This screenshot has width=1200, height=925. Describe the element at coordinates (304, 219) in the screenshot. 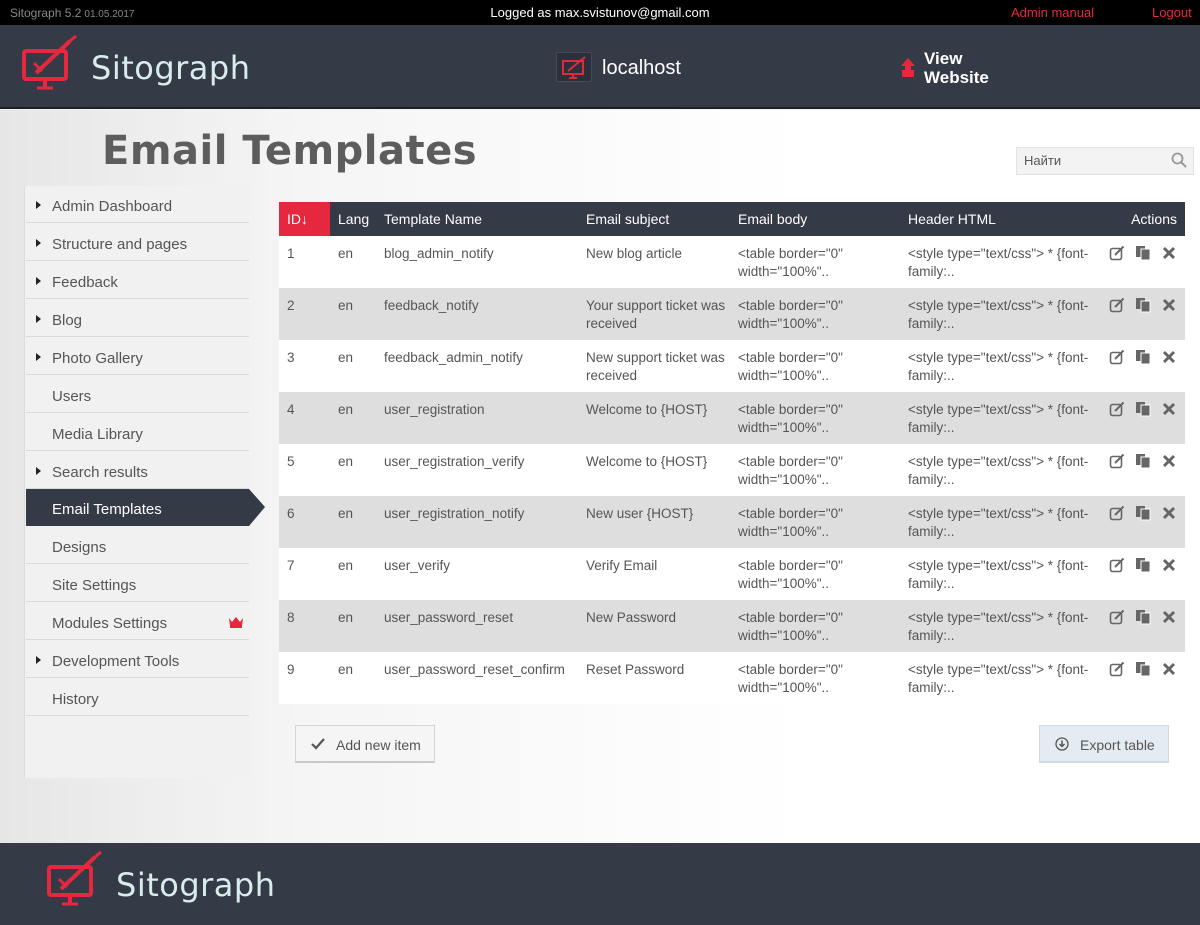

I see `column-header-id: ID↓` at that location.